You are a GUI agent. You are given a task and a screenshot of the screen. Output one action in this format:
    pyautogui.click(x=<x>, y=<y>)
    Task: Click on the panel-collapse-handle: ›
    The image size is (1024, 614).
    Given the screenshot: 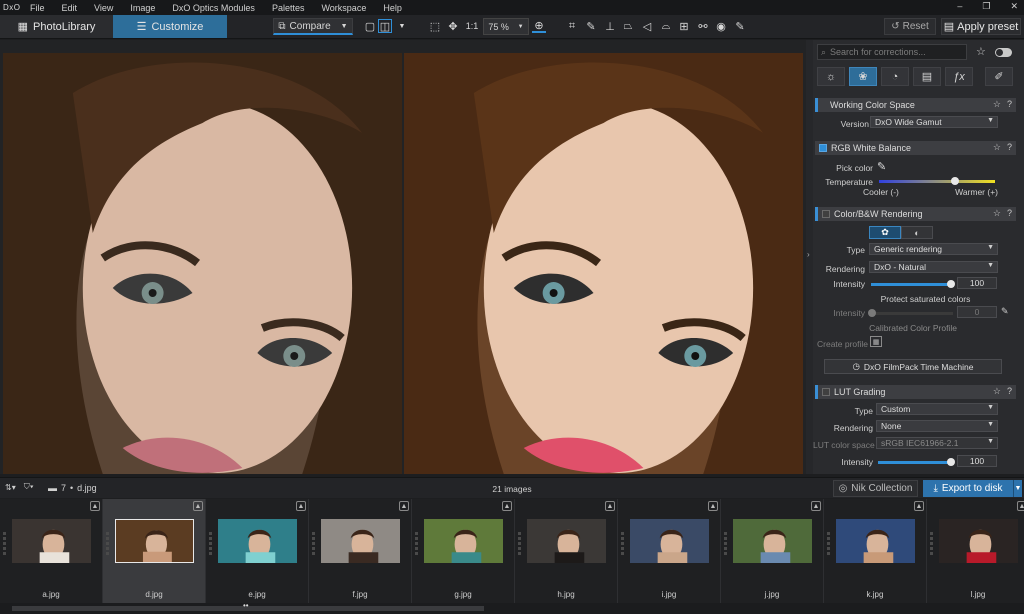 What is the action you would take?
    pyautogui.click(x=809, y=257)
    